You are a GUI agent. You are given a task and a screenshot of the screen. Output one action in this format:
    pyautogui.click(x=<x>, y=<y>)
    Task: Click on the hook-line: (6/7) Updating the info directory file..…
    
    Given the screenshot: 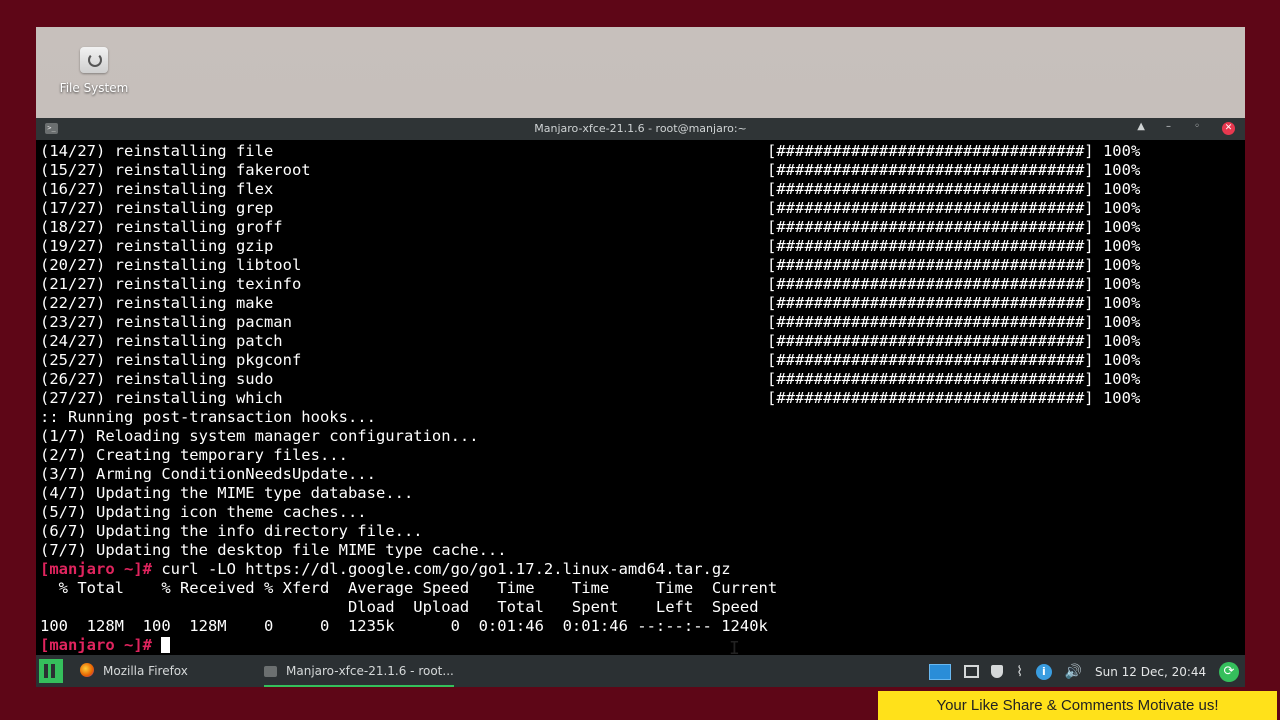 What is the action you would take?
    pyautogui.click(x=231, y=531)
    